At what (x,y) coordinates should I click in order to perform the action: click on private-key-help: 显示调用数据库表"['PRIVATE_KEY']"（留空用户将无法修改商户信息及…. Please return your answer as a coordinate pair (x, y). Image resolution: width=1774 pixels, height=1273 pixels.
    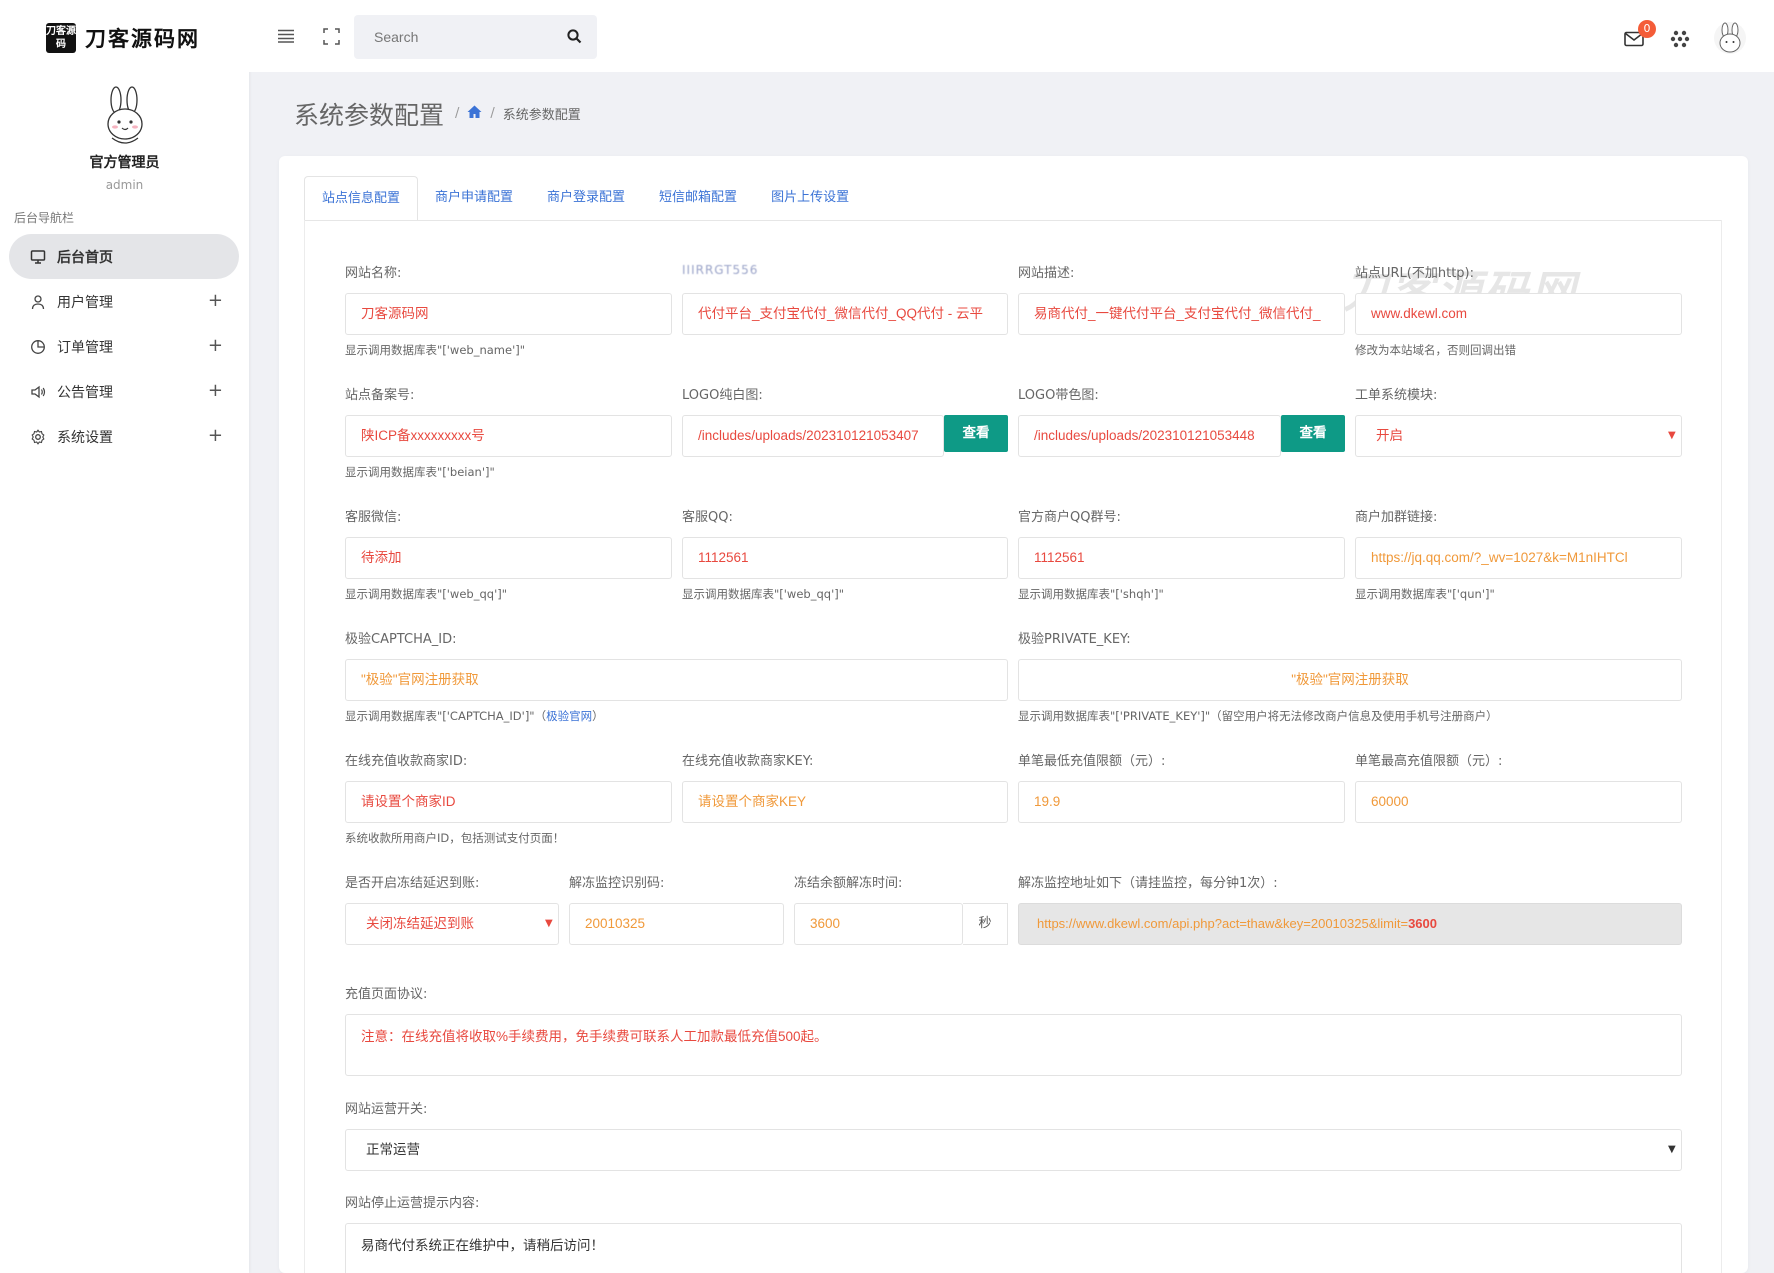
    Looking at the image, I should click on (1258, 716).